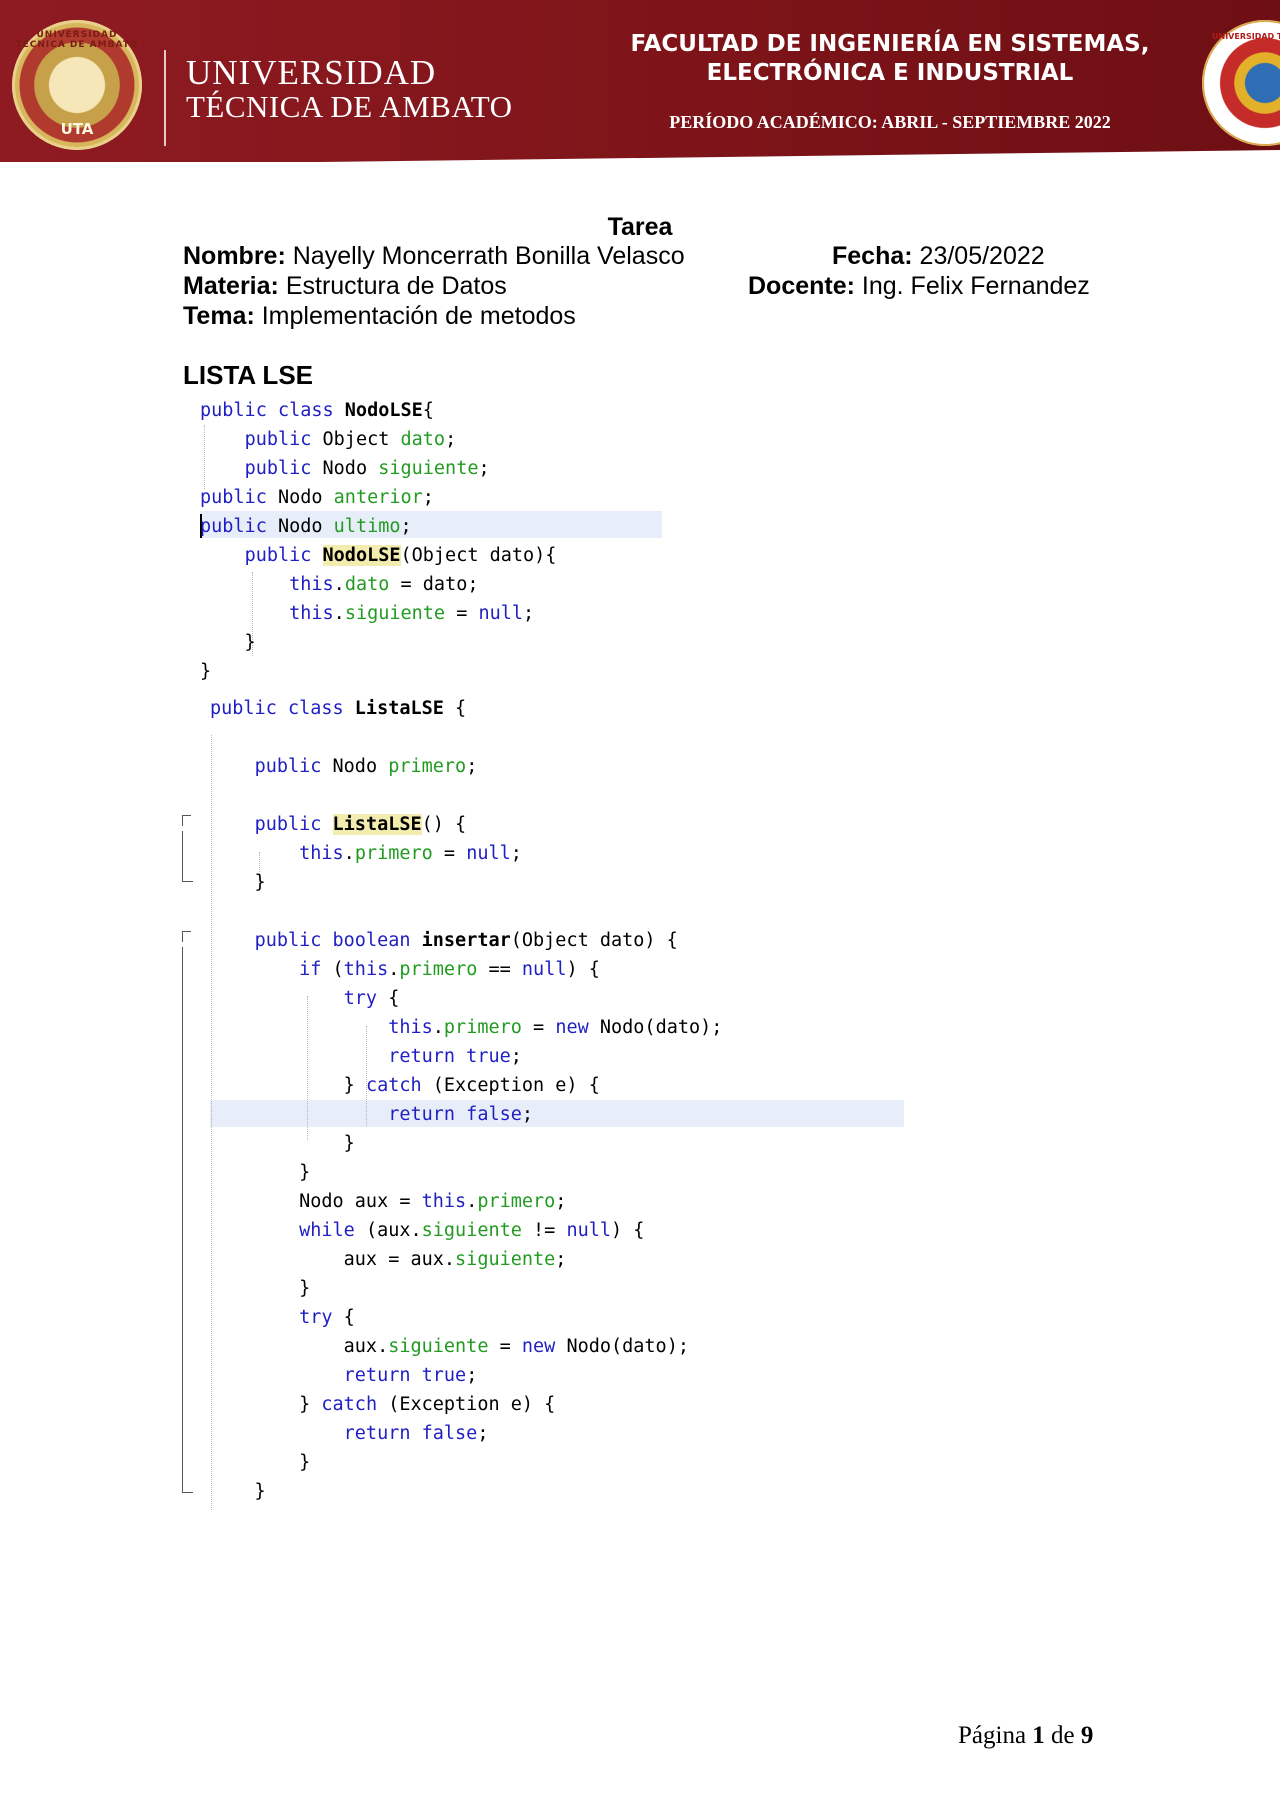 This screenshot has height=1811, width=1280. What do you see at coordinates (919, 286) in the screenshot?
I see `docente-row: Docente: Ing. Felix Fernandez` at bounding box center [919, 286].